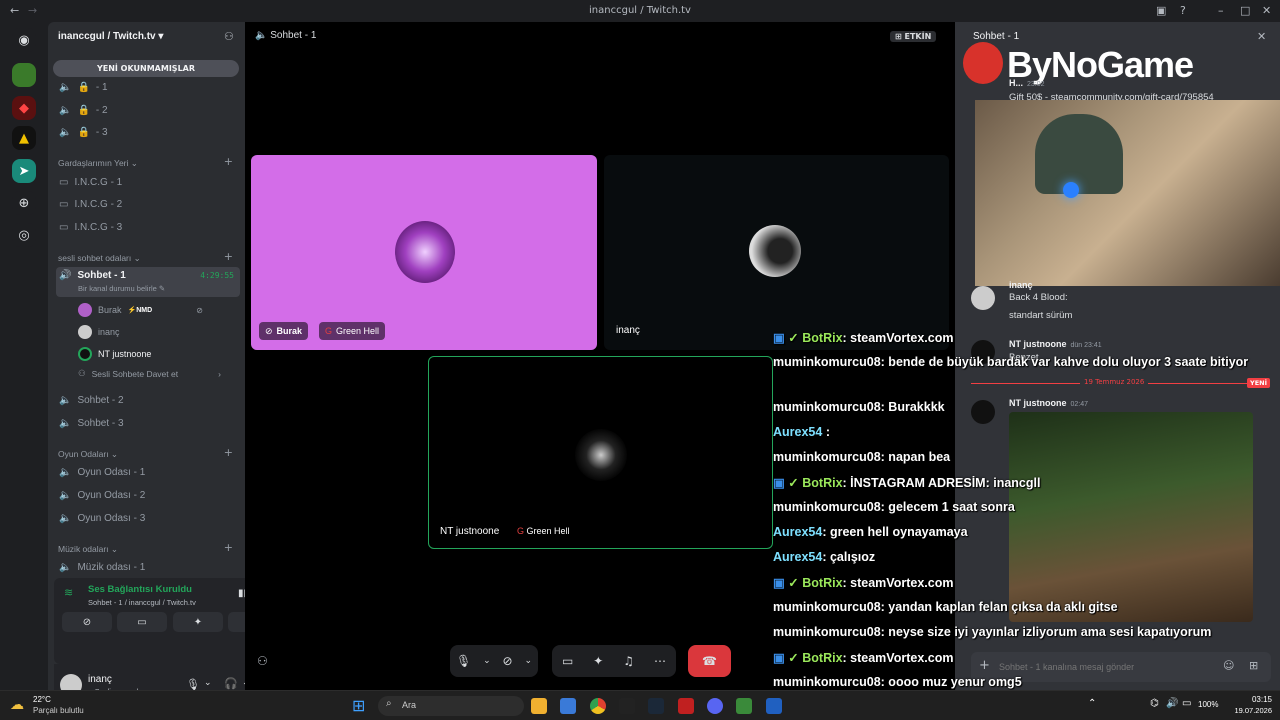 Image resolution: width=1280 pixels, height=720 pixels. I want to click on activities-icon: ✦, so click(598, 661).